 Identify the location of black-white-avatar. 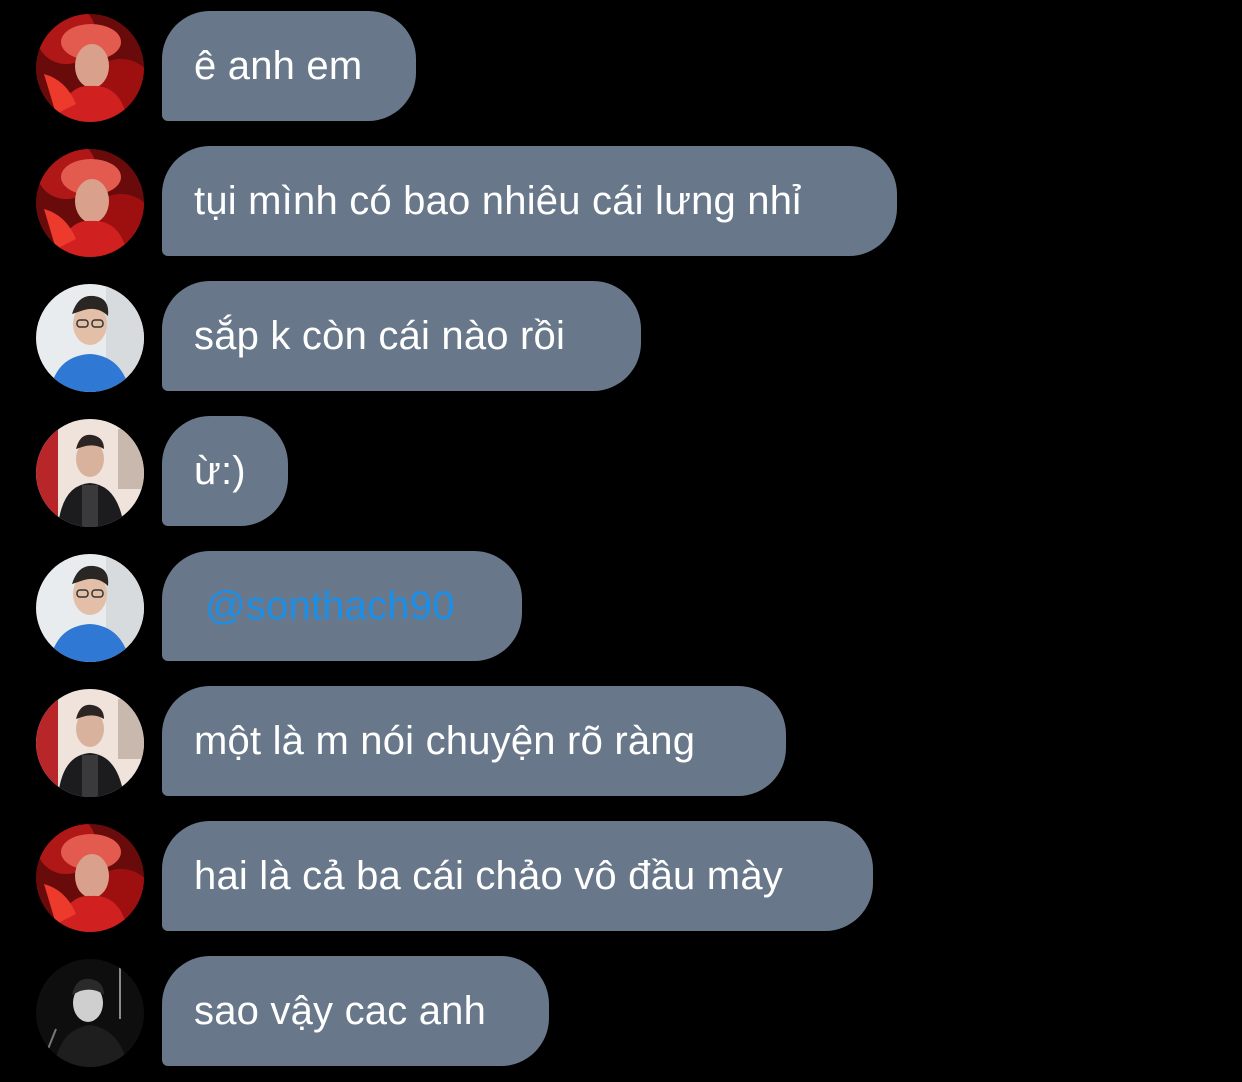
(90, 1013).